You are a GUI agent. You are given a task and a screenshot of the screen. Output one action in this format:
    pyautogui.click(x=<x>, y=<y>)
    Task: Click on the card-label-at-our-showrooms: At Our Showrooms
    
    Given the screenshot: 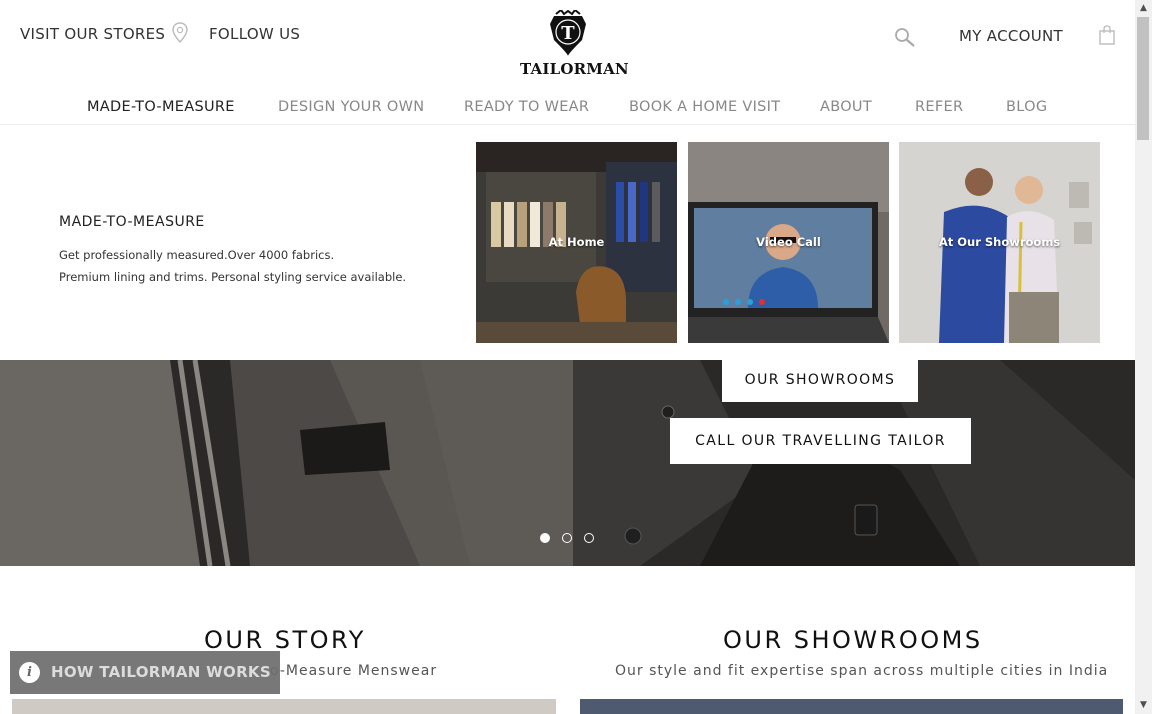 What is the action you would take?
    pyautogui.click(x=999, y=242)
    